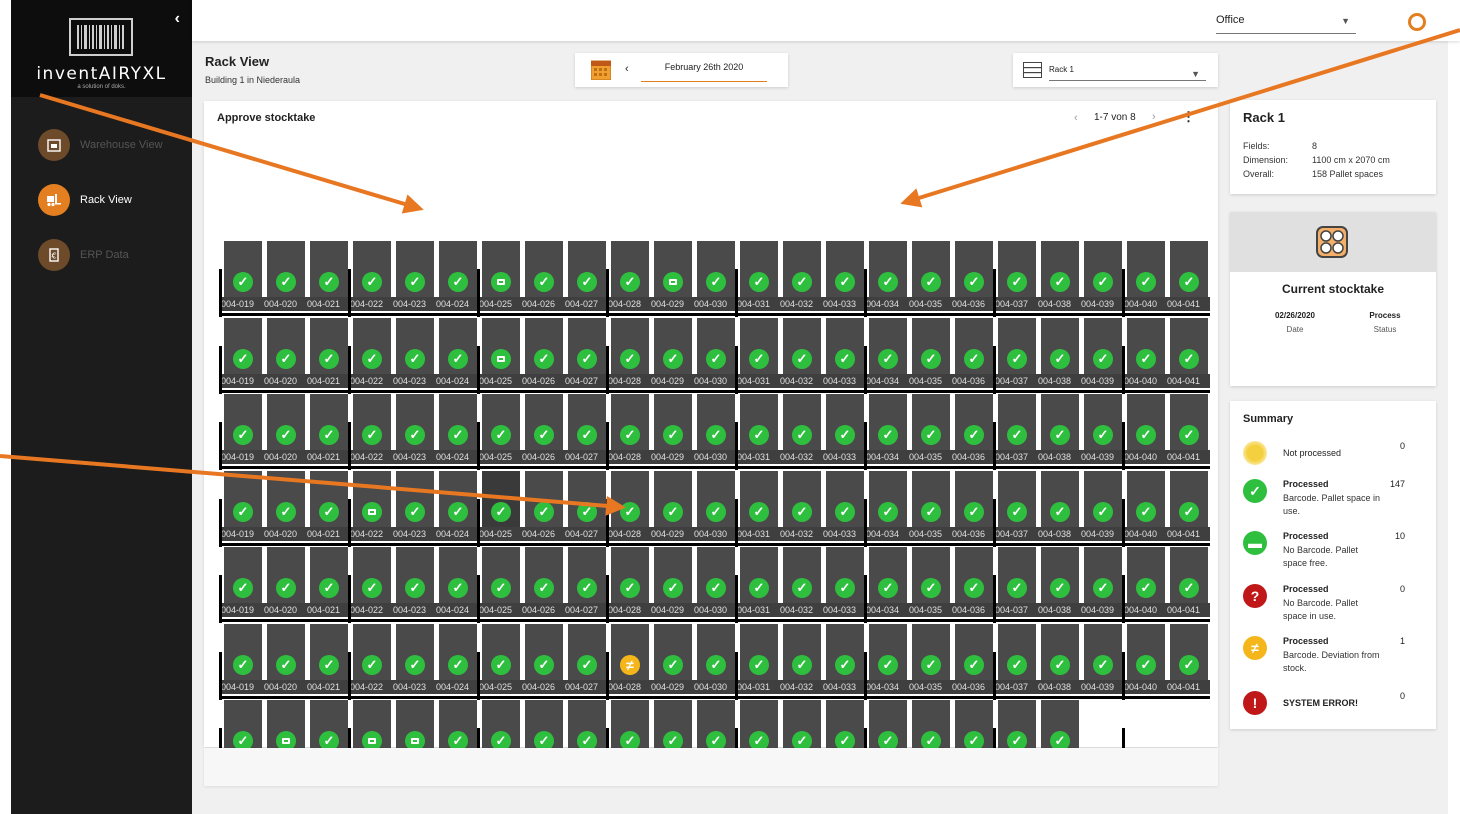 The height and width of the screenshot is (814, 1460). What do you see at coordinates (1188, 117) in the screenshot?
I see `more-options-icon: ⋮` at bounding box center [1188, 117].